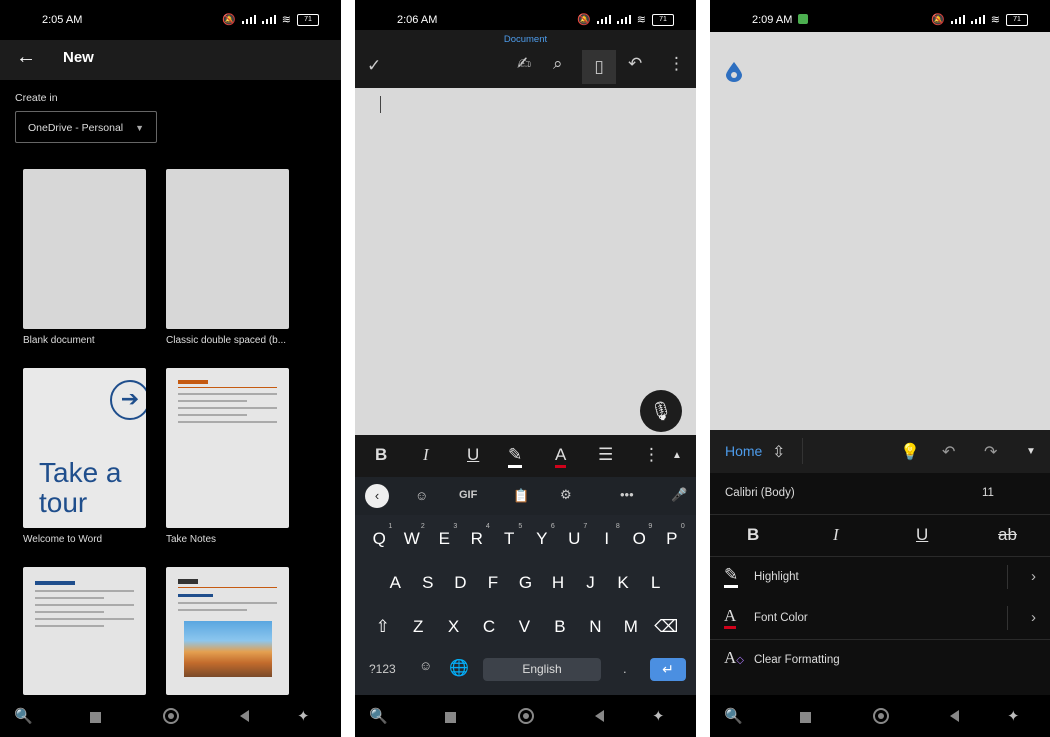 The image size is (1050, 737). What do you see at coordinates (880, 667) in the screenshot?
I see `clear-formatting-row: A◇ Clear Formatting` at bounding box center [880, 667].